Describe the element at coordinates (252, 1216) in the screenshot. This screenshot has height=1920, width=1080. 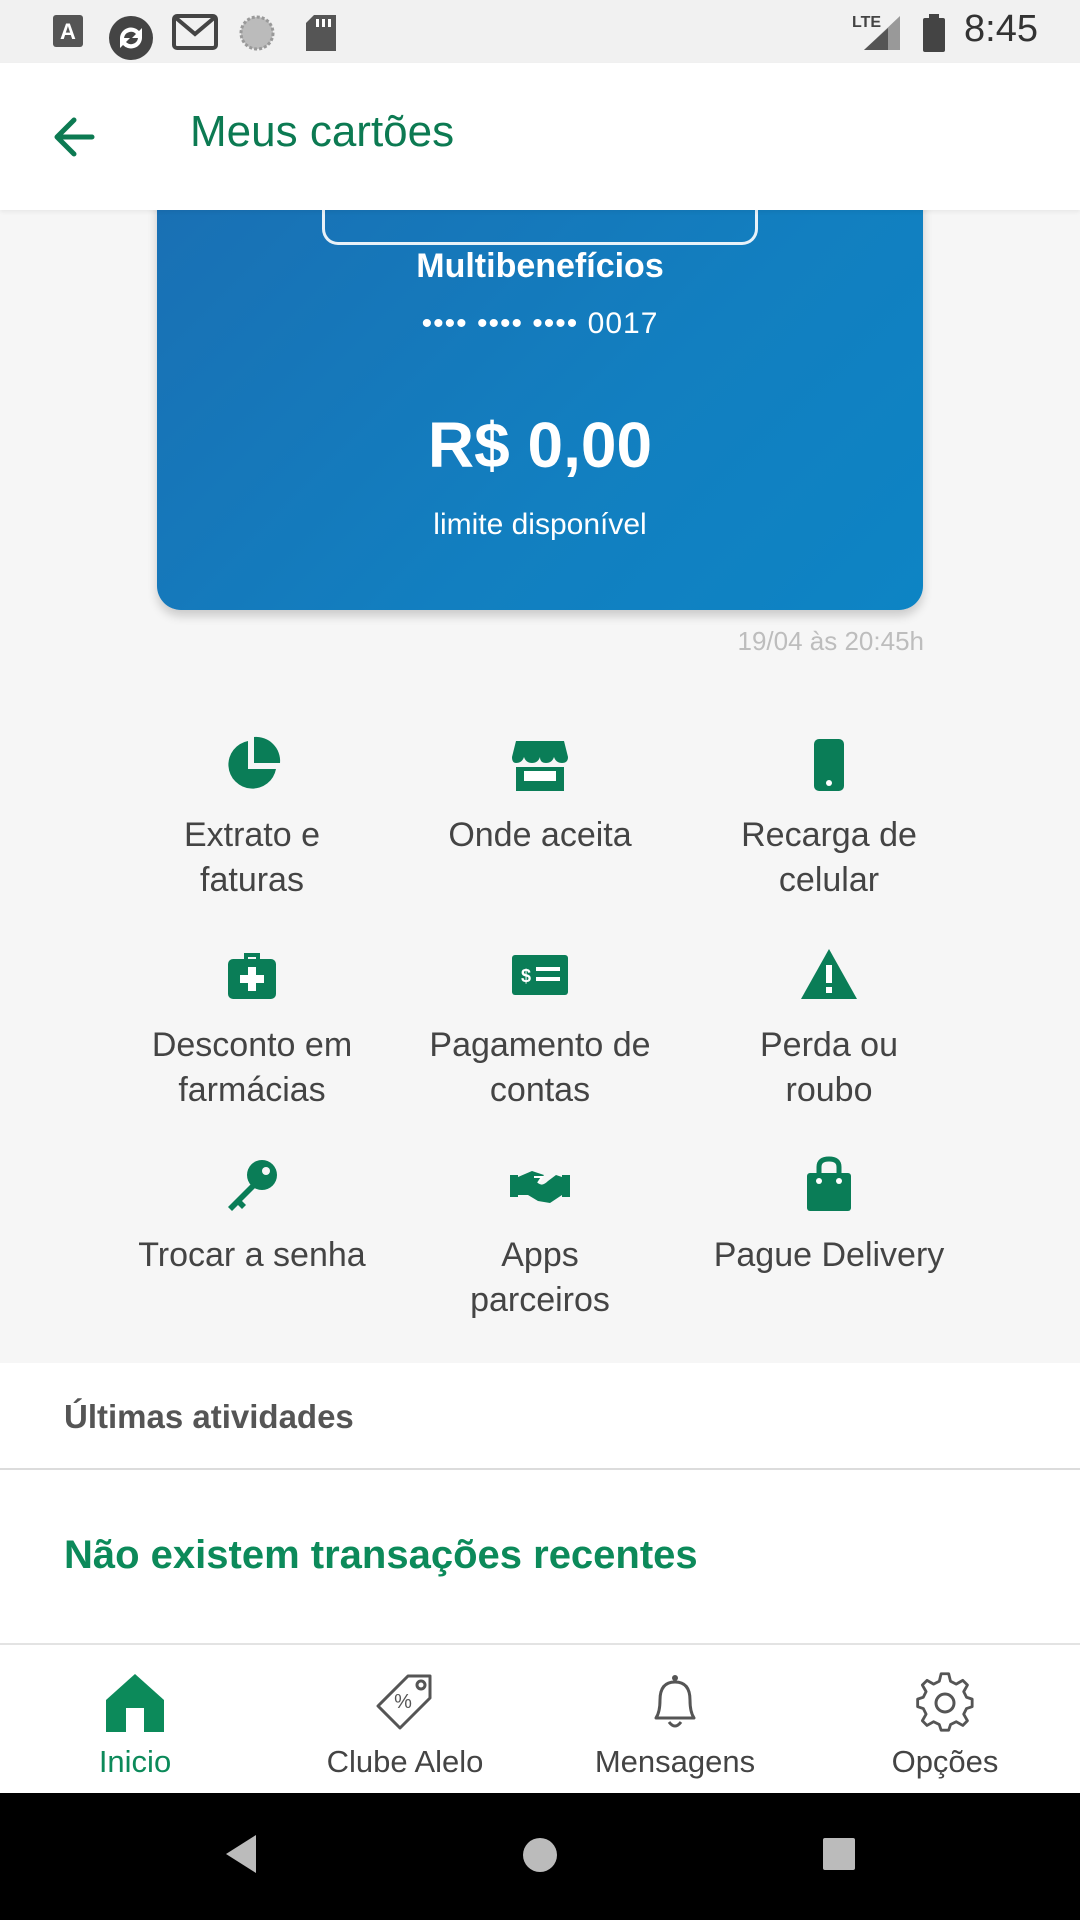
I see `action-trocar-senha: Trocar a senha` at that location.